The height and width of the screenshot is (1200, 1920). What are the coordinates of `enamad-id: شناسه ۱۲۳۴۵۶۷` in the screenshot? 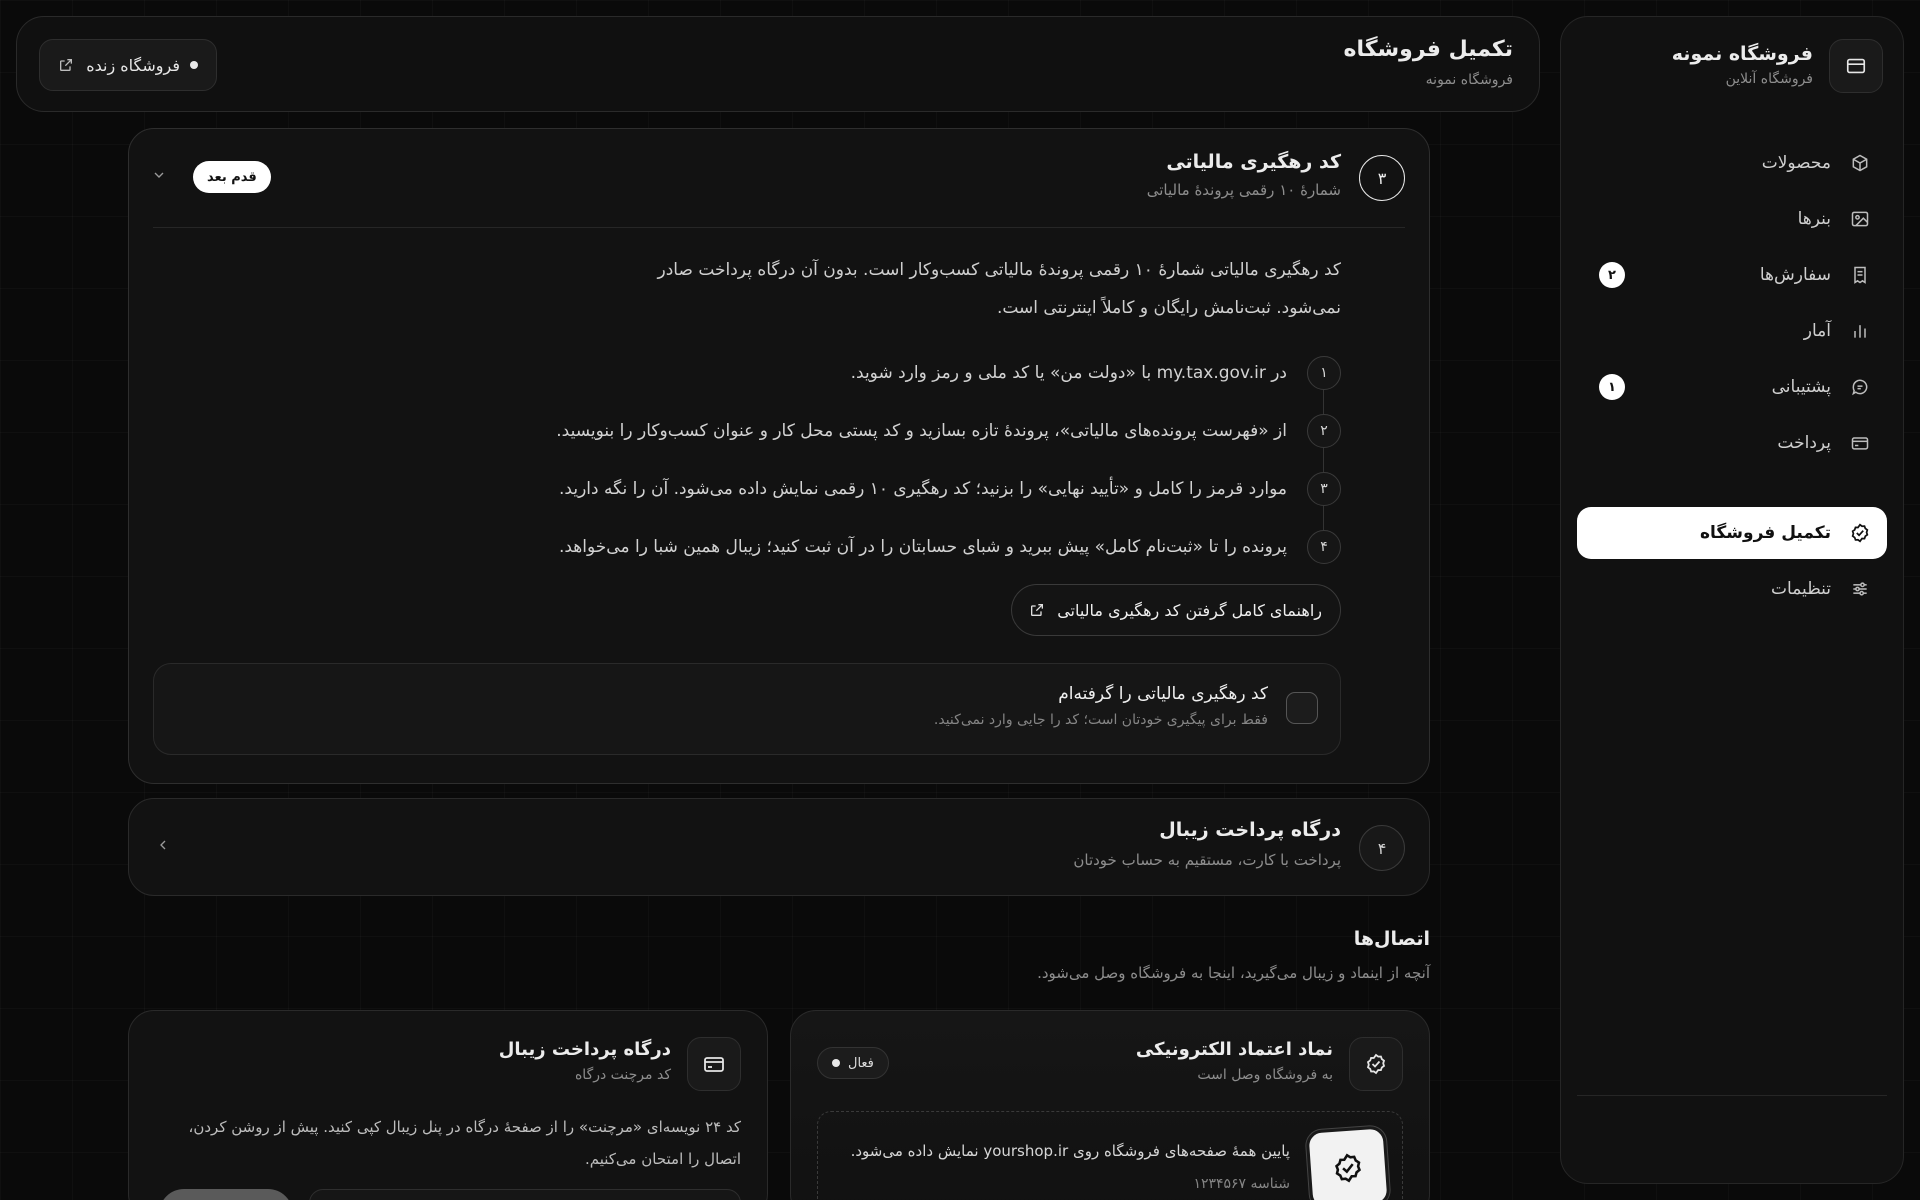 It's located at (1241, 1184).